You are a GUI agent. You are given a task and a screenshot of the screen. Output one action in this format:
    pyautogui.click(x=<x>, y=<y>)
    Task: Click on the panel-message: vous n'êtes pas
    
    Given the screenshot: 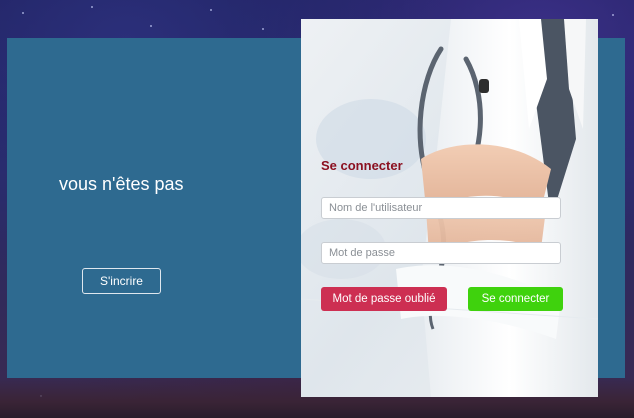 What is the action you would take?
    pyautogui.click(x=121, y=184)
    